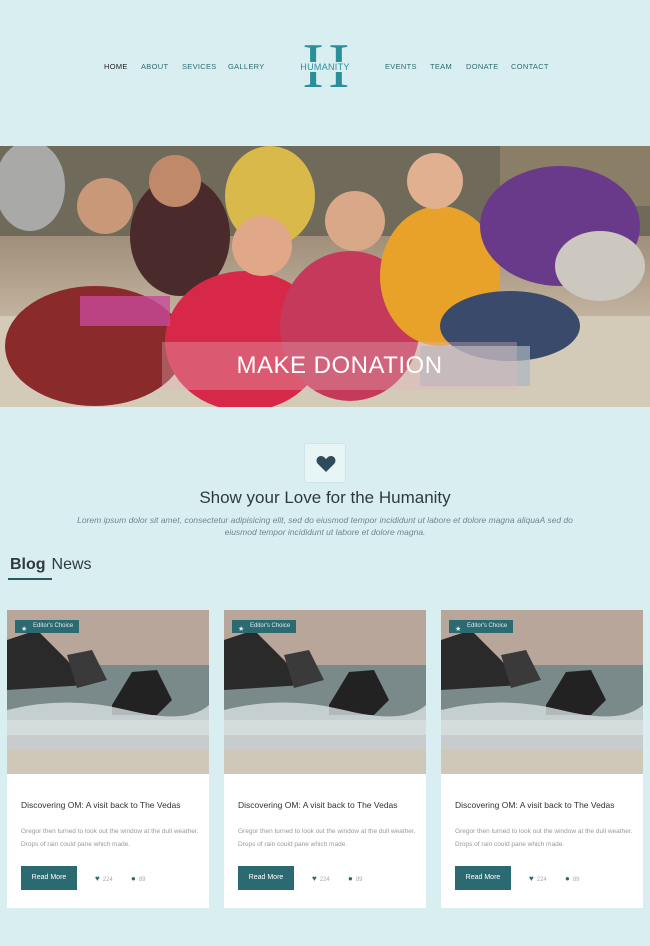  Describe the element at coordinates (530, 66) in the screenshot. I see `nav-contact: CONTACT` at that location.